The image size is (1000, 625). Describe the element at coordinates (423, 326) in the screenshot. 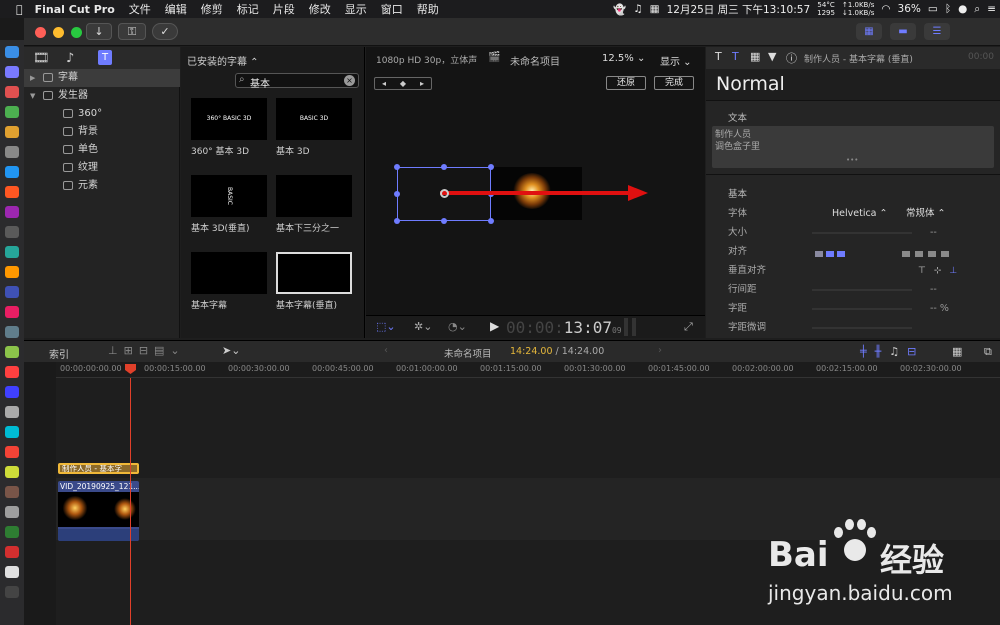

I see `enhance-icon: ✲⌄` at that location.